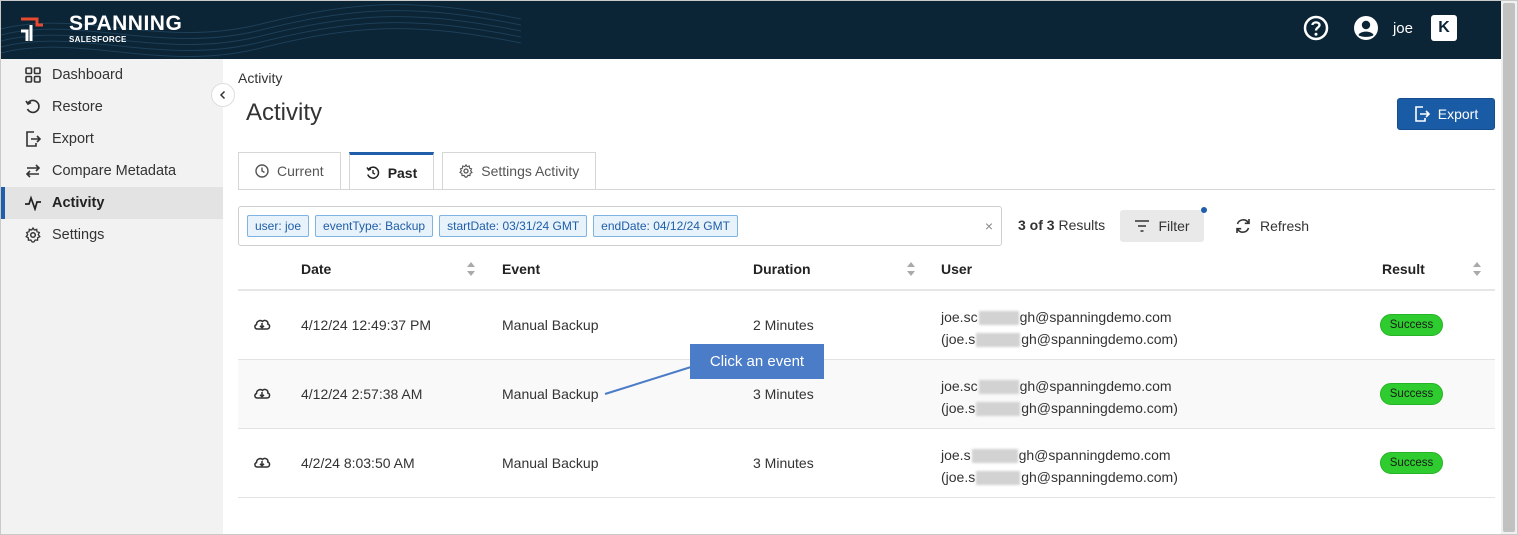 Image resolution: width=1518 pixels, height=535 pixels. What do you see at coordinates (757, 361) in the screenshot?
I see `callout-annotation: Click an event` at bounding box center [757, 361].